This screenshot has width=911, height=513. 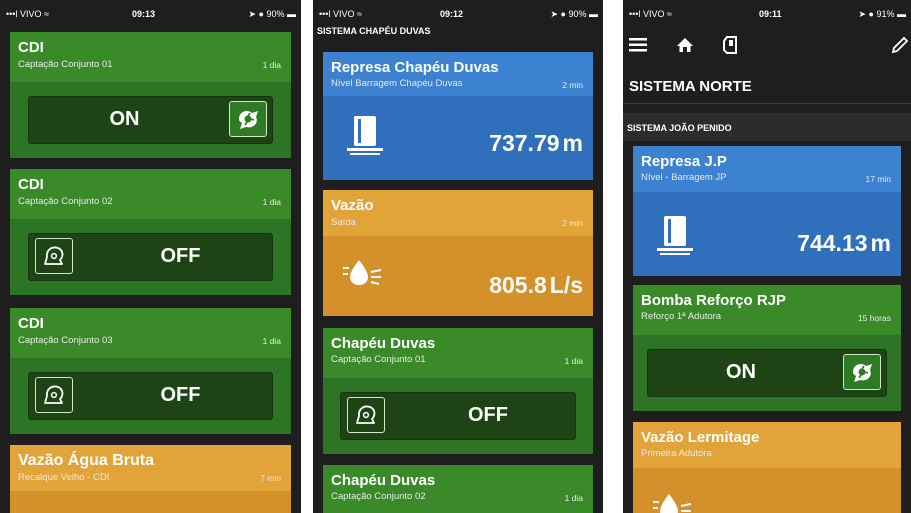 I want to click on card-title: Vazão Água Bruta, so click(x=86, y=460).